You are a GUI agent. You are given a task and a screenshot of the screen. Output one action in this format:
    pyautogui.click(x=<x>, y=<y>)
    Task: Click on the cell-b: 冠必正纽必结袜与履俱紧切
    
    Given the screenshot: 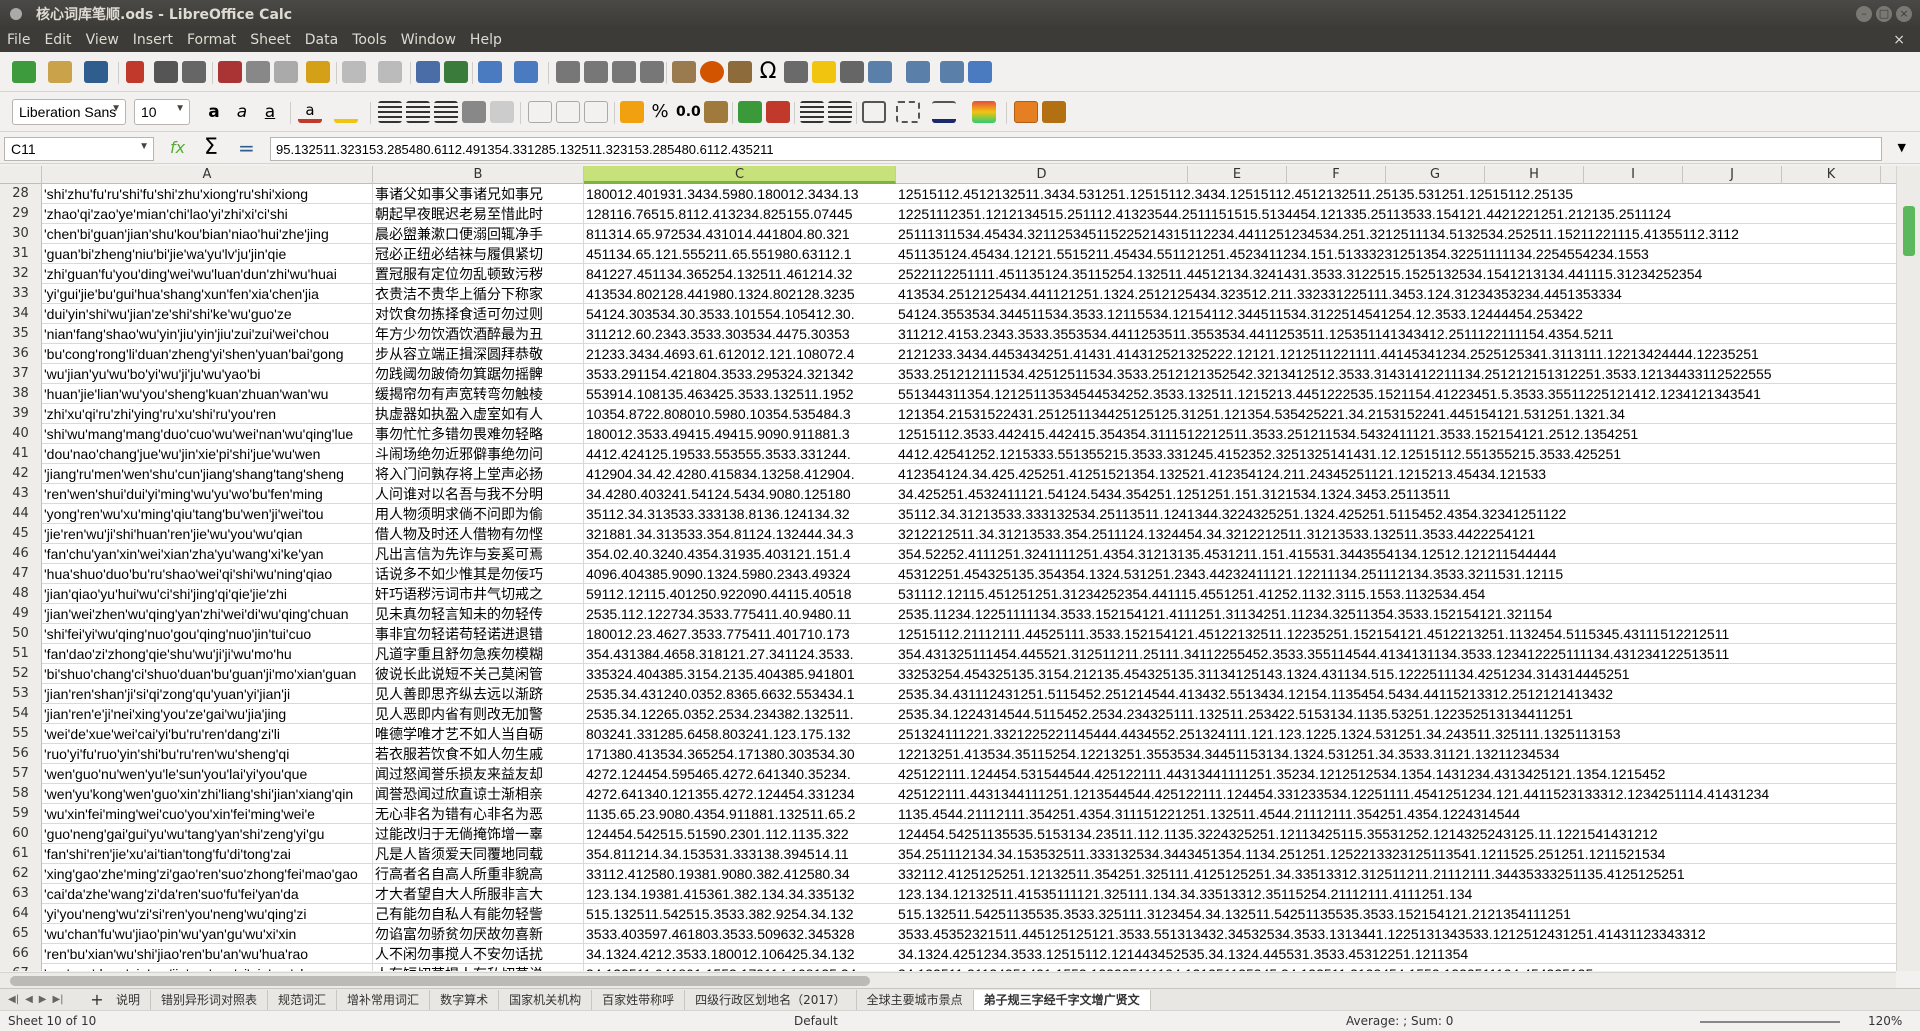 What is the action you would take?
    pyautogui.click(x=478, y=254)
    